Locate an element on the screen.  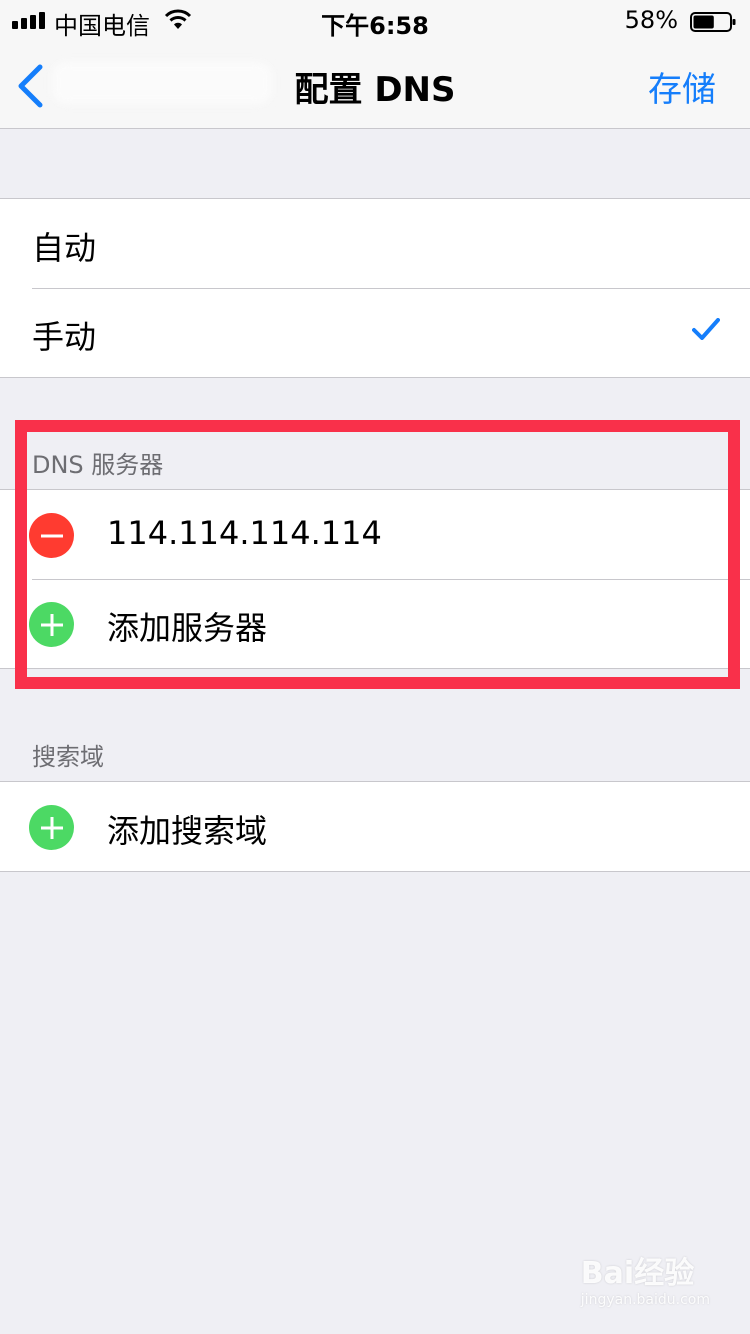
search-domains-group: 添加搜索域 is located at coordinates (375, 826).